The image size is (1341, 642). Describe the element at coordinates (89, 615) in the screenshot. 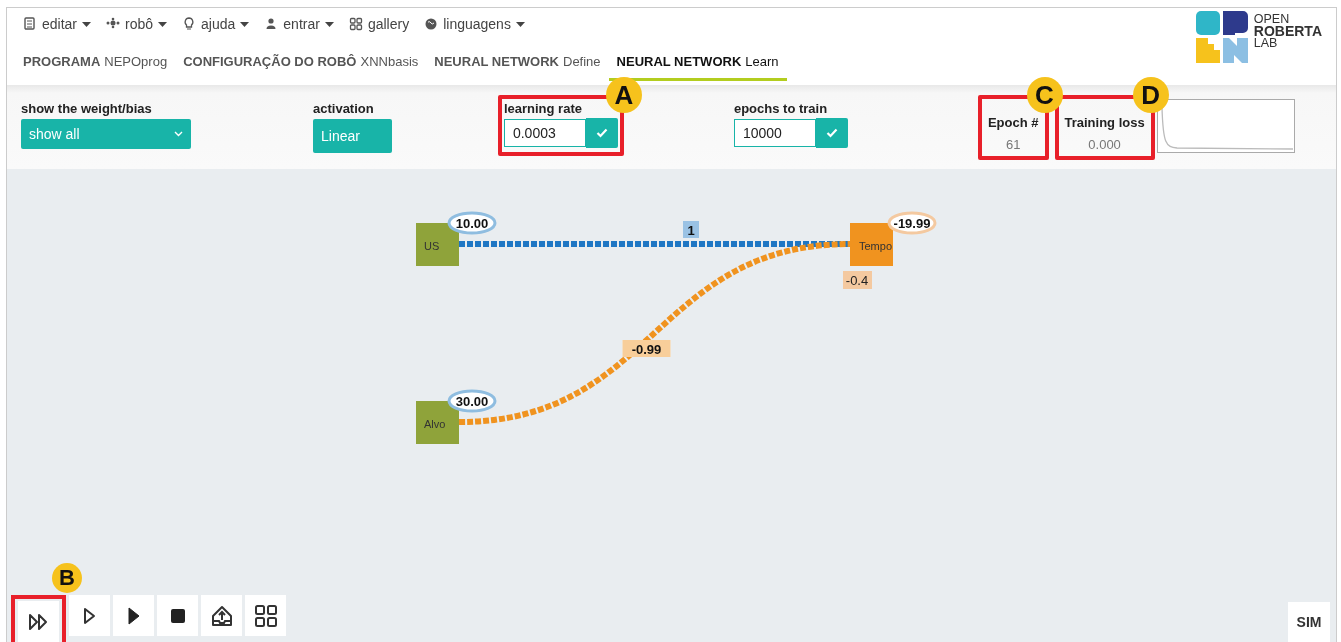

I see `step-button` at that location.